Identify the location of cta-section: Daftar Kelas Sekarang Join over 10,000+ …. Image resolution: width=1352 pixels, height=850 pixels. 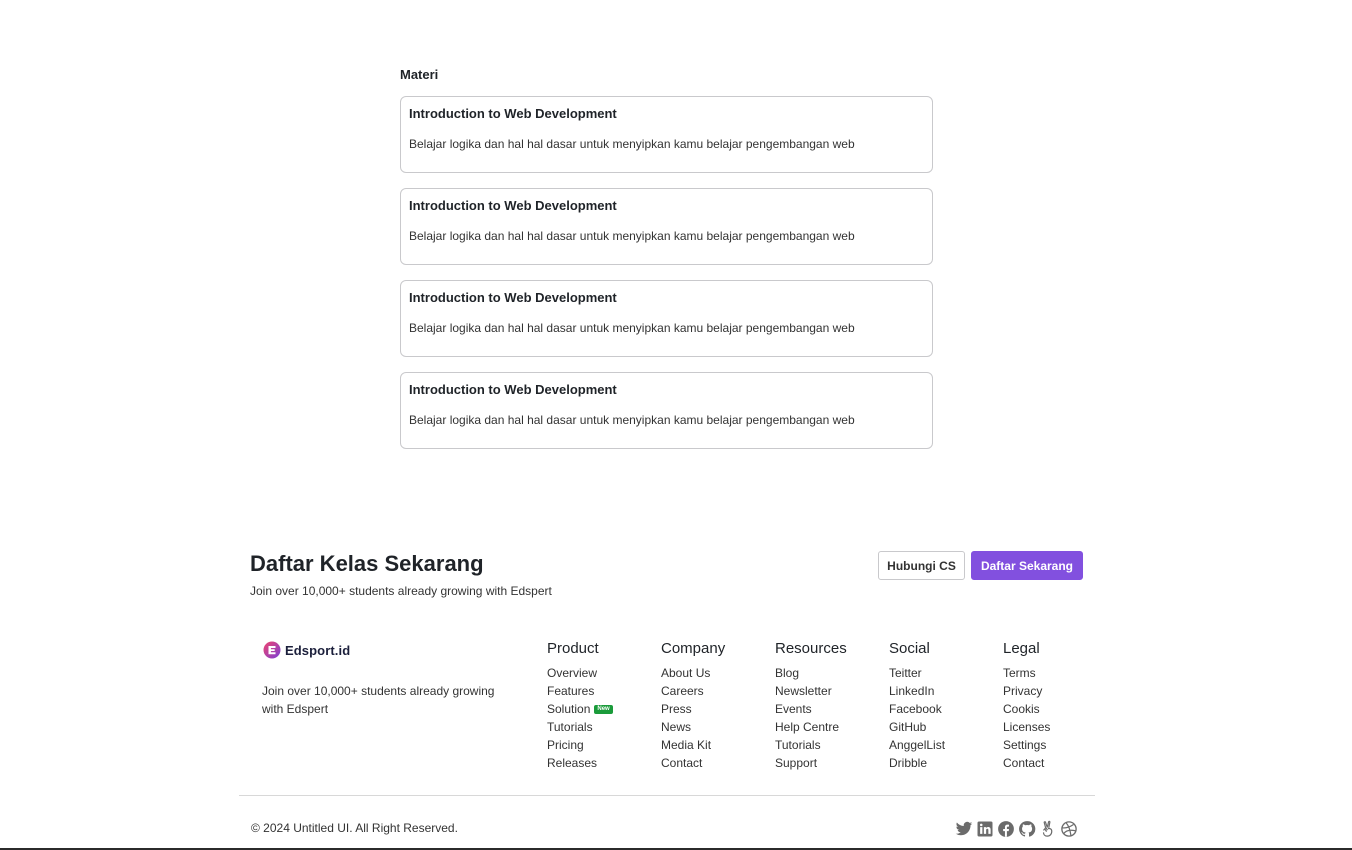
(667, 575).